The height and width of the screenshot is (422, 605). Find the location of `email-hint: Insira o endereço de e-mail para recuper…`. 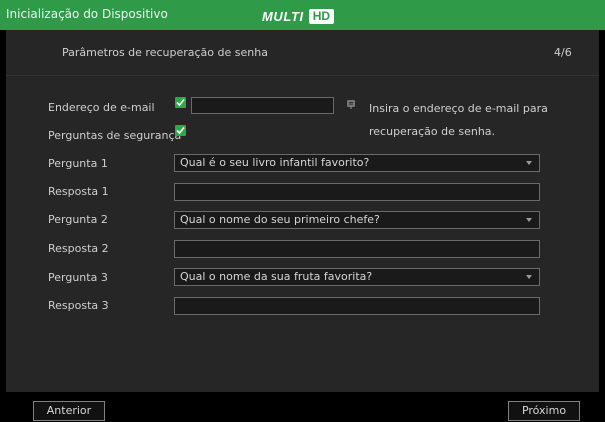

email-hint: Insira o endereço de e-mail para recuper… is located at coordinates (458, 120).